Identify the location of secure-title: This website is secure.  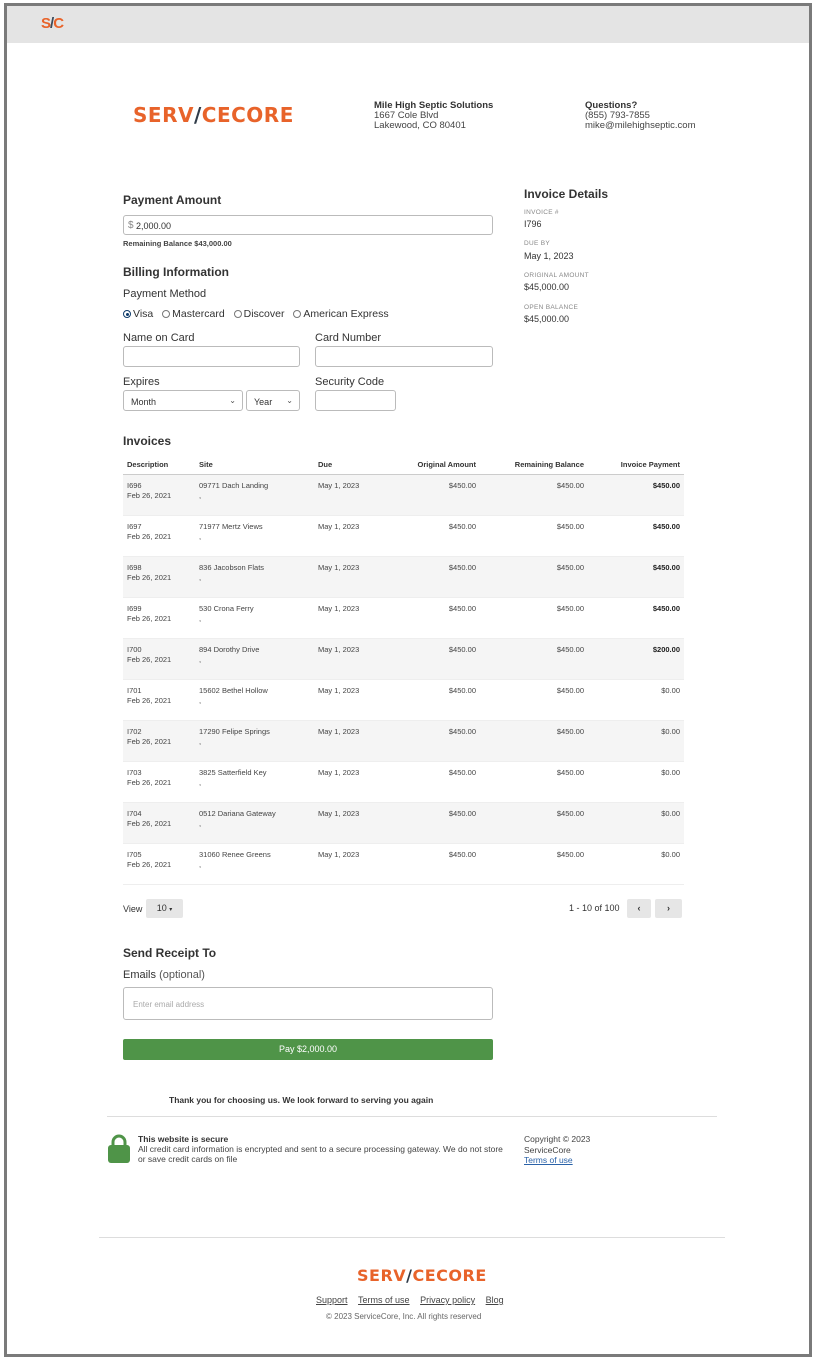
(183, 1139).